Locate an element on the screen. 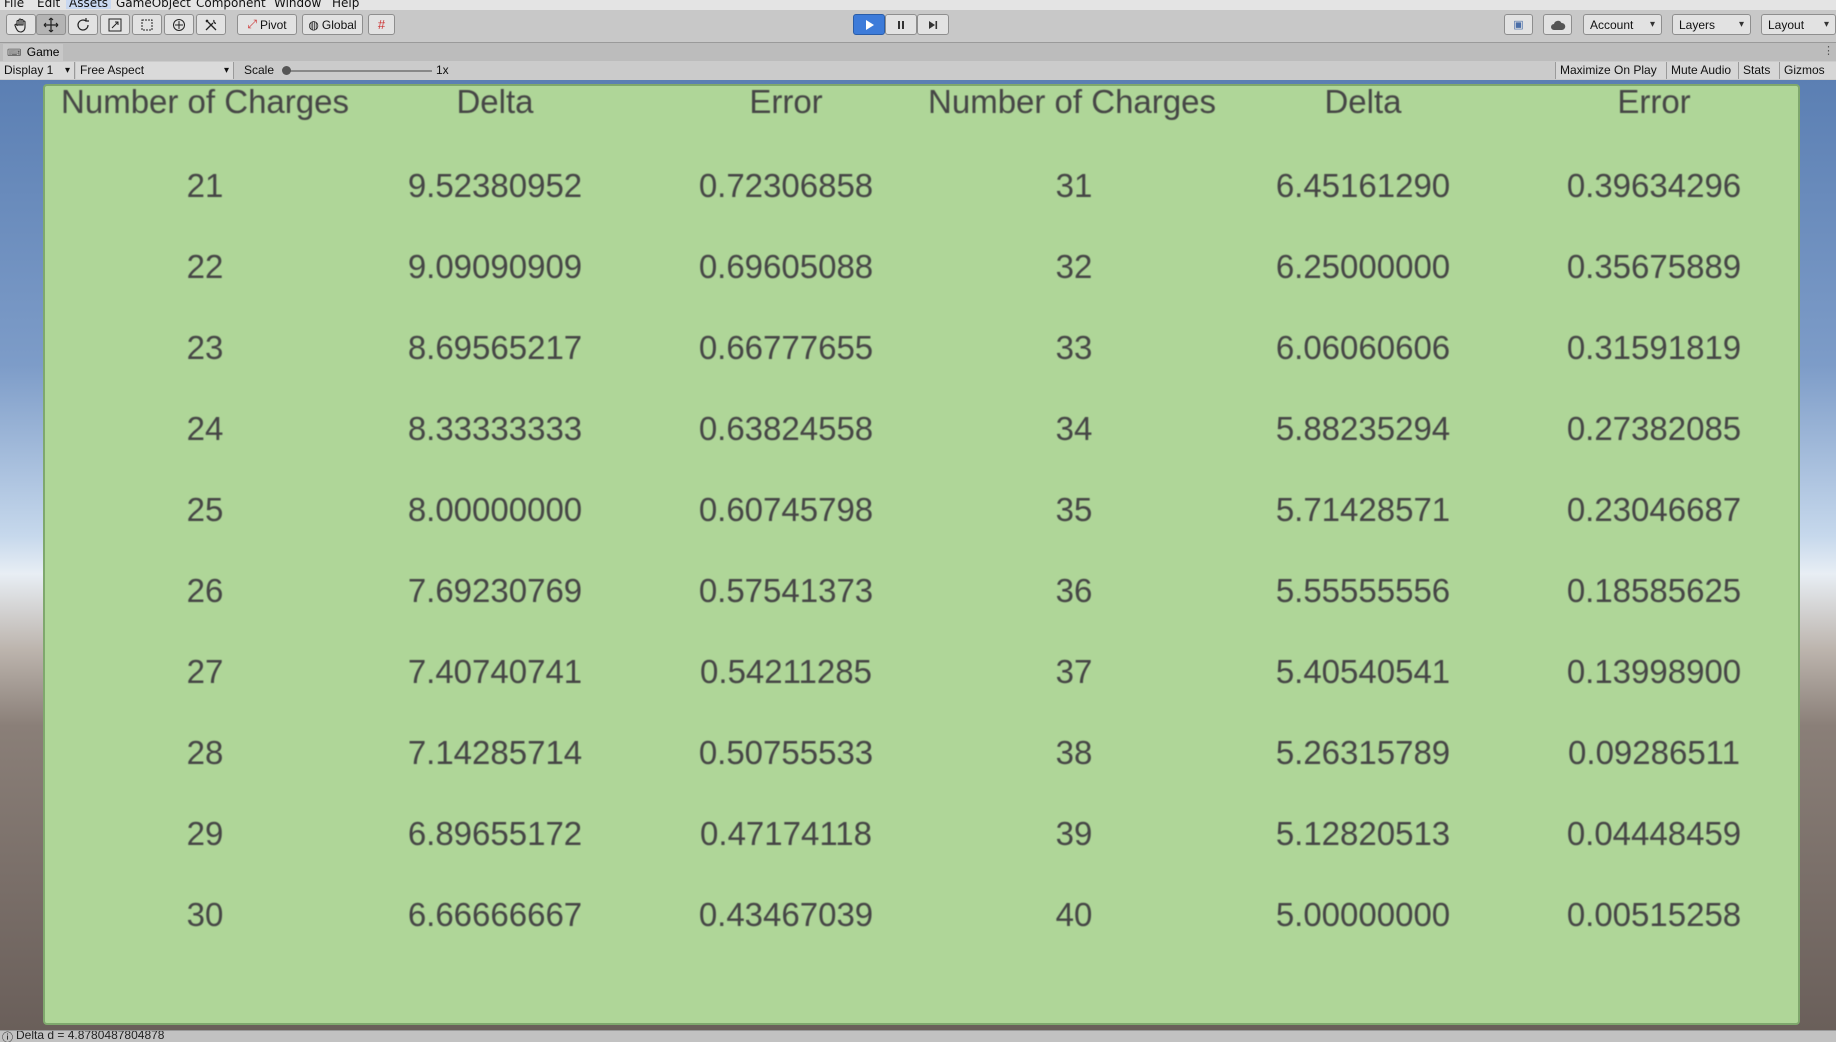 This screenshot has width=1836, height=1042. tab-game: ⌨ Game is located at coordinates (33, 52).